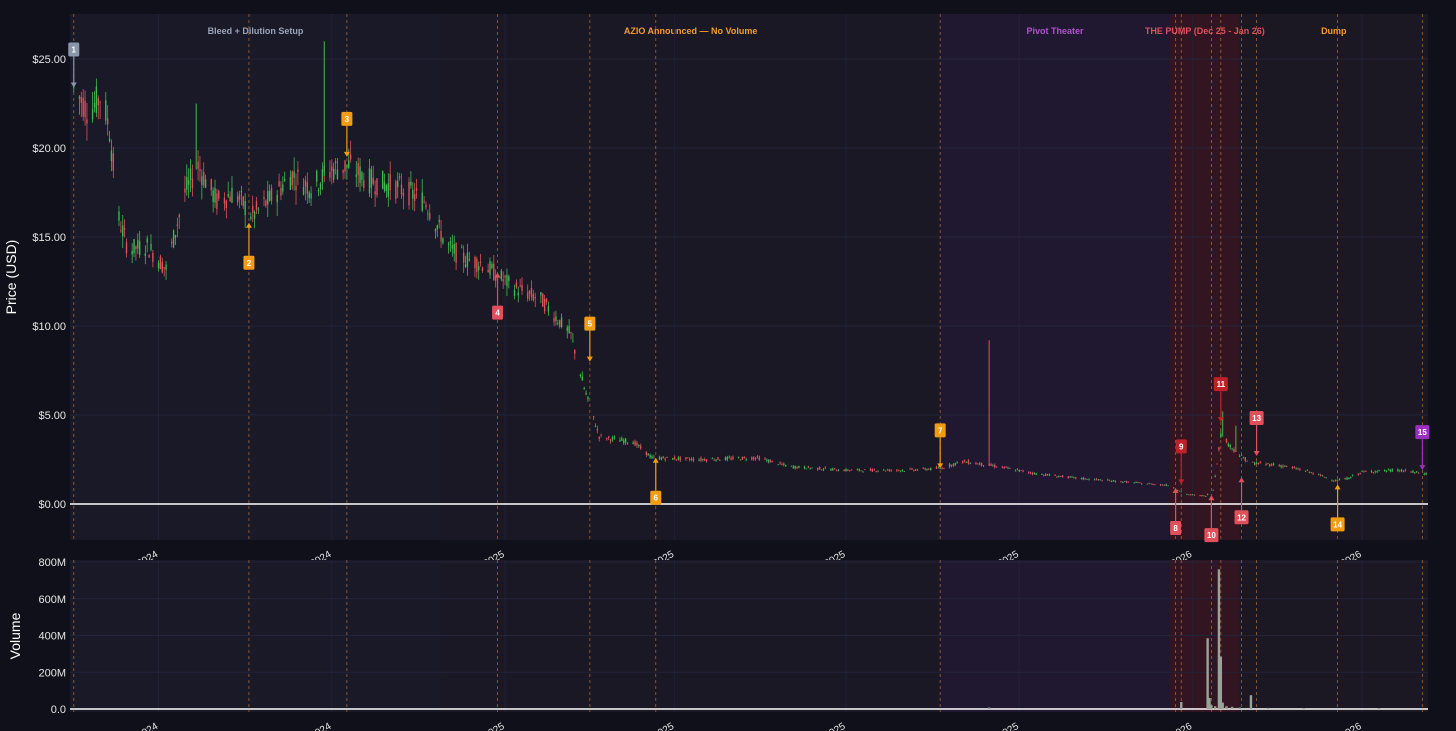  I want to click on phase-band, so click(1055, 277).